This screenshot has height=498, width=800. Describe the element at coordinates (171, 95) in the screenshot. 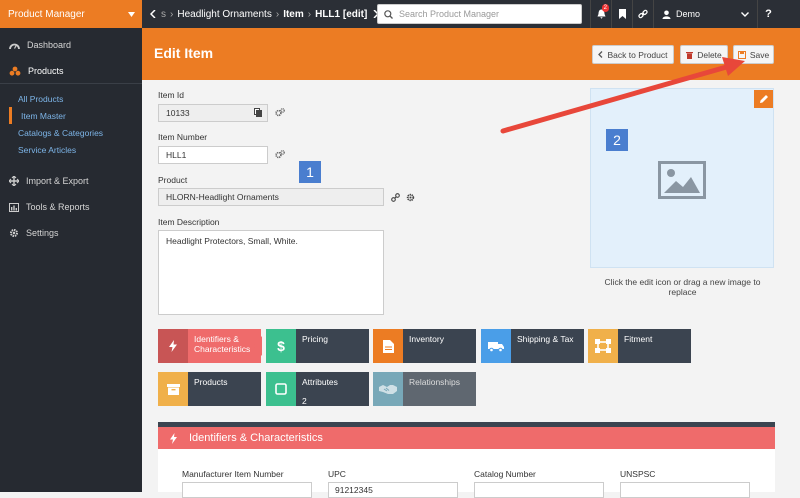

I see `item-id-label: Item Id` at that location.